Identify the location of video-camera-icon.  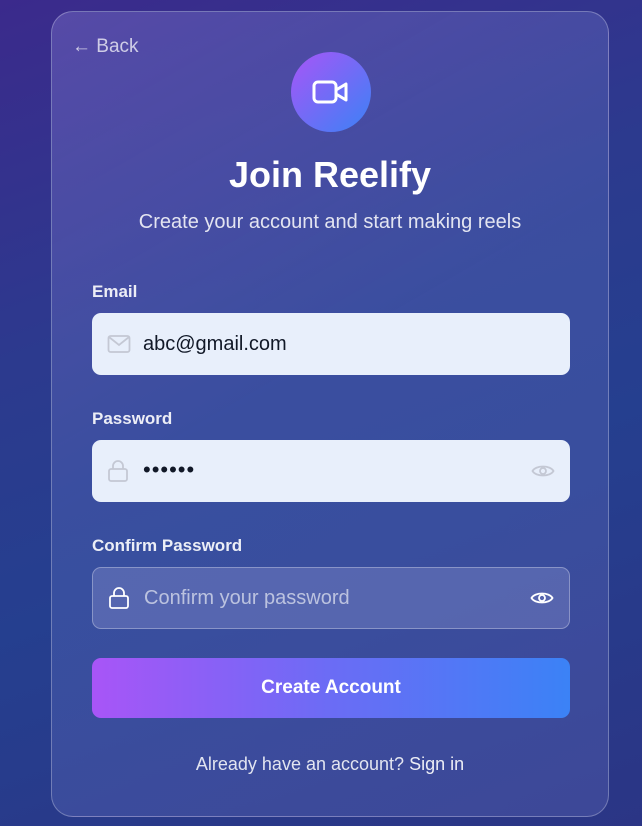
(330, 92).